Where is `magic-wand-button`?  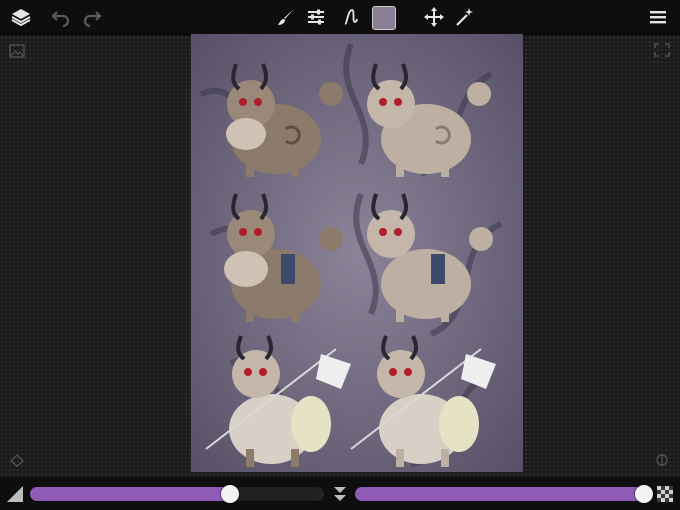 magic-wand-button is located at coordinates (464, 17).